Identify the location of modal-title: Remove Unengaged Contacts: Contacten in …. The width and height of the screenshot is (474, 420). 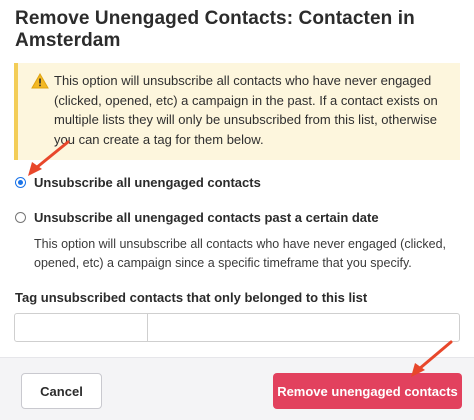
(215, 29).